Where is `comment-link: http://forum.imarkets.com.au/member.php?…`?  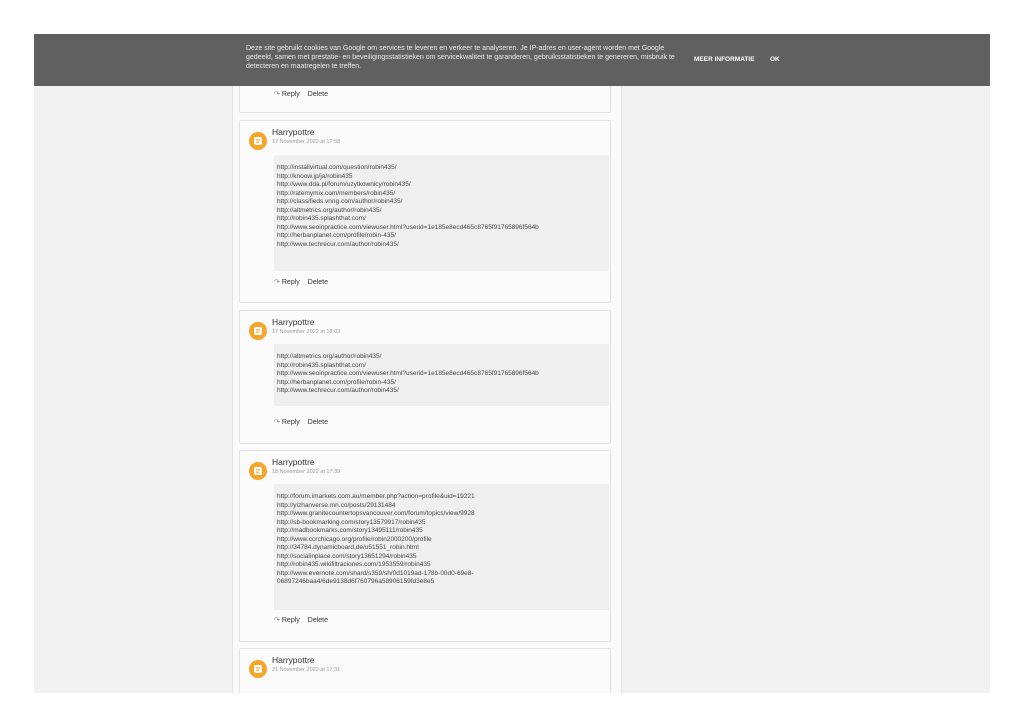
comment-link: http://forum.imarkets.com.au/member.php?… is located at coordinates (441, 497).